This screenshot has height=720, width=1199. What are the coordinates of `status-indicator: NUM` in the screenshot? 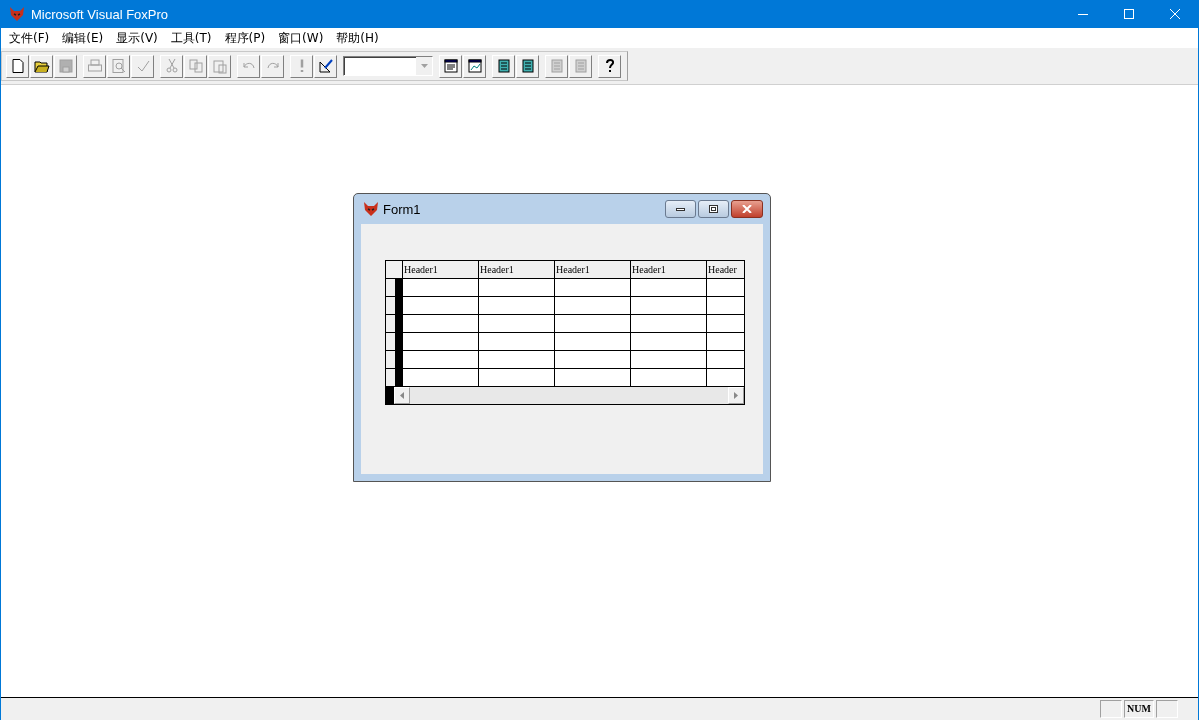 It's located at (1139, 709).